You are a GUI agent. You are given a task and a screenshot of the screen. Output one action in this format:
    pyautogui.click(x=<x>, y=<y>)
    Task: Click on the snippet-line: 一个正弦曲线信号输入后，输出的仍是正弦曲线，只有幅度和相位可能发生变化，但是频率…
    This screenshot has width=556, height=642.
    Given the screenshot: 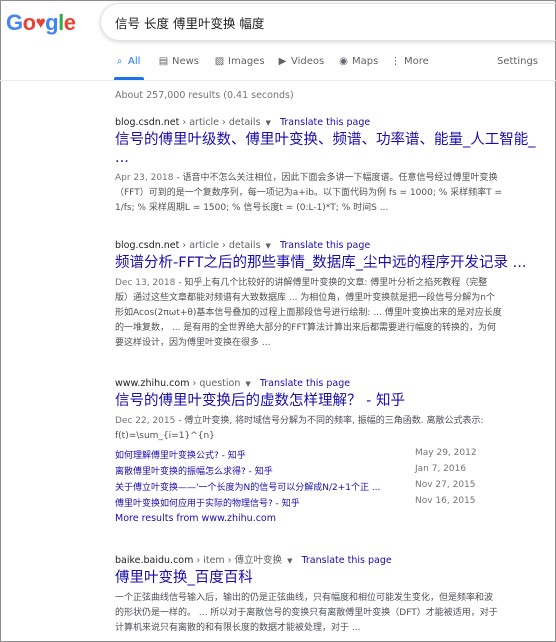 What is the action you would take?
    pyautogui.click(x=304, y=598)
    